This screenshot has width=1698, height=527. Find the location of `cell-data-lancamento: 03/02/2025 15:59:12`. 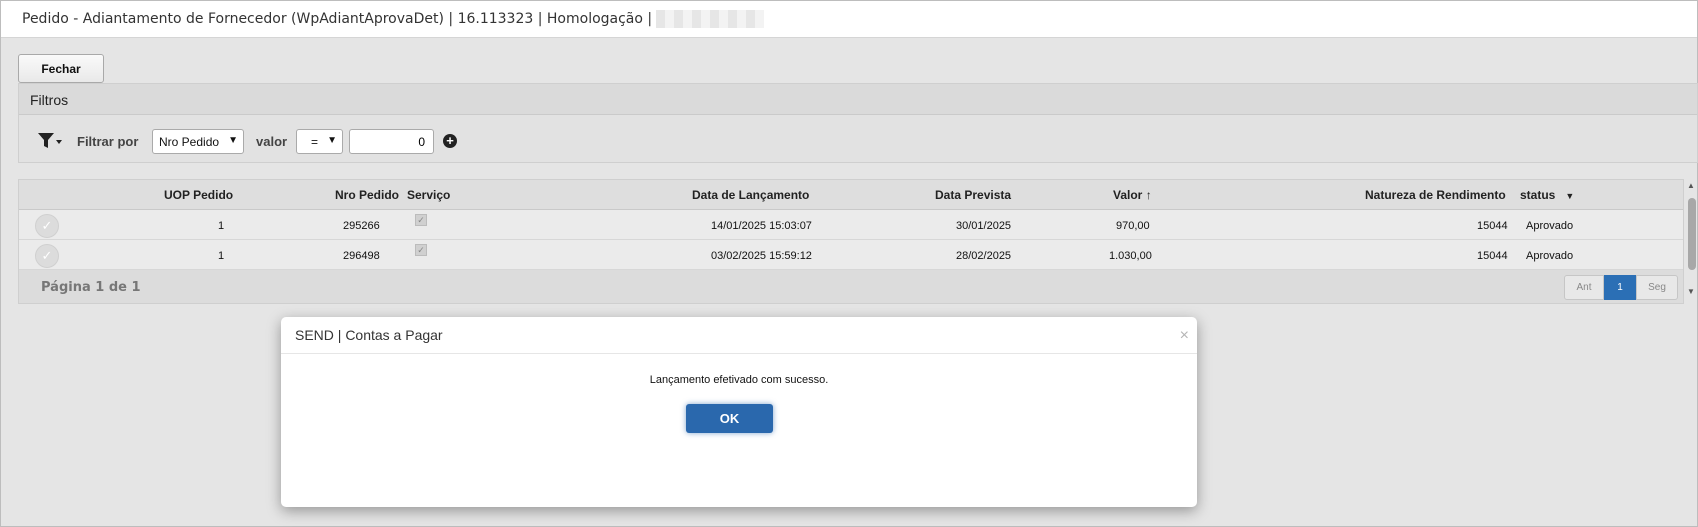

cell-data-lancamento: 03/02/2025 15:59:12 is located at coordinates (761, 256).